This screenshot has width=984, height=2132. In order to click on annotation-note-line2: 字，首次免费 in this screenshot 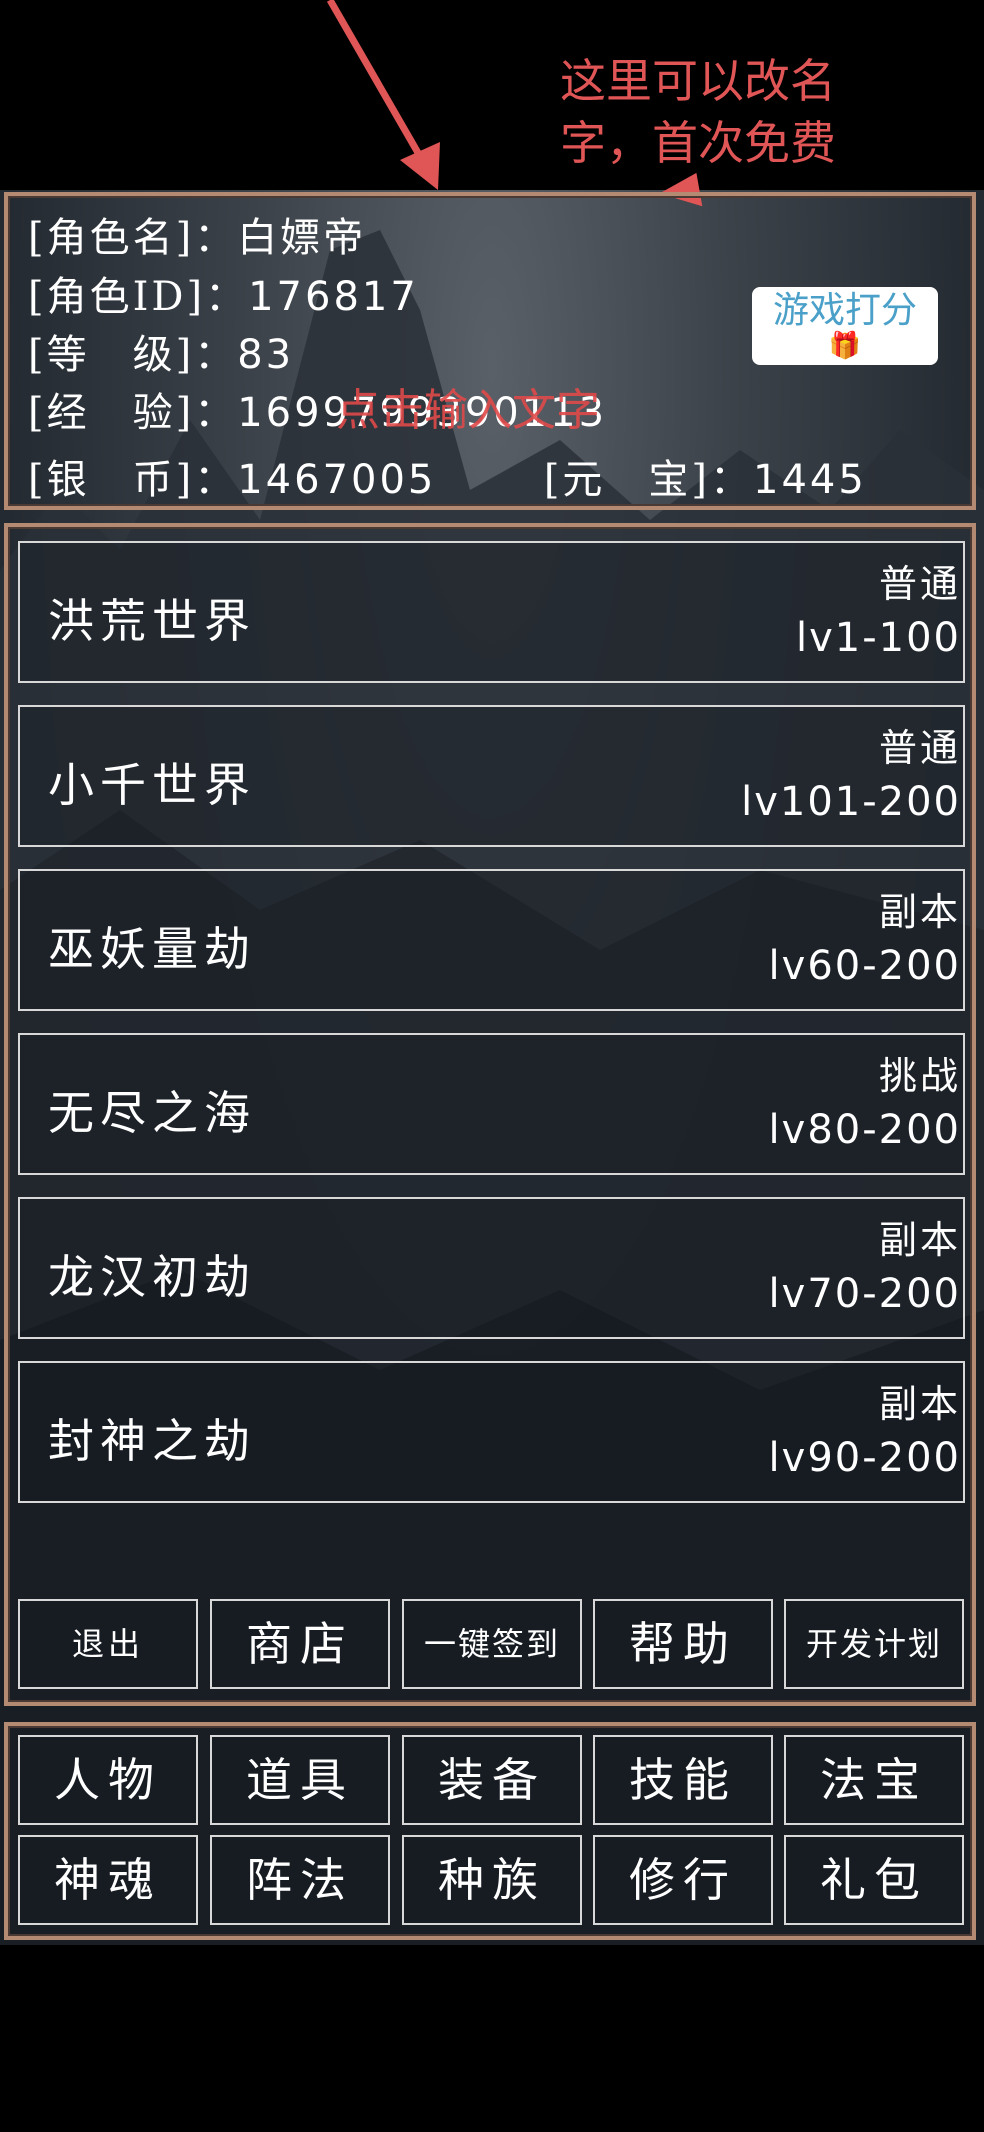, I will do `click(698, 143)`.